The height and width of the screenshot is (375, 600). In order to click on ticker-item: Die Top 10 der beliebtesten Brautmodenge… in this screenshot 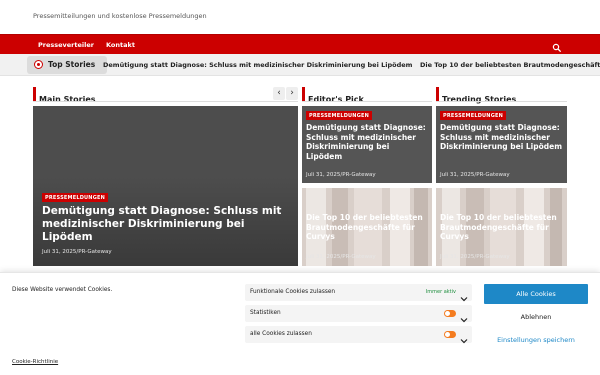, I will do `click(510, 65)`.